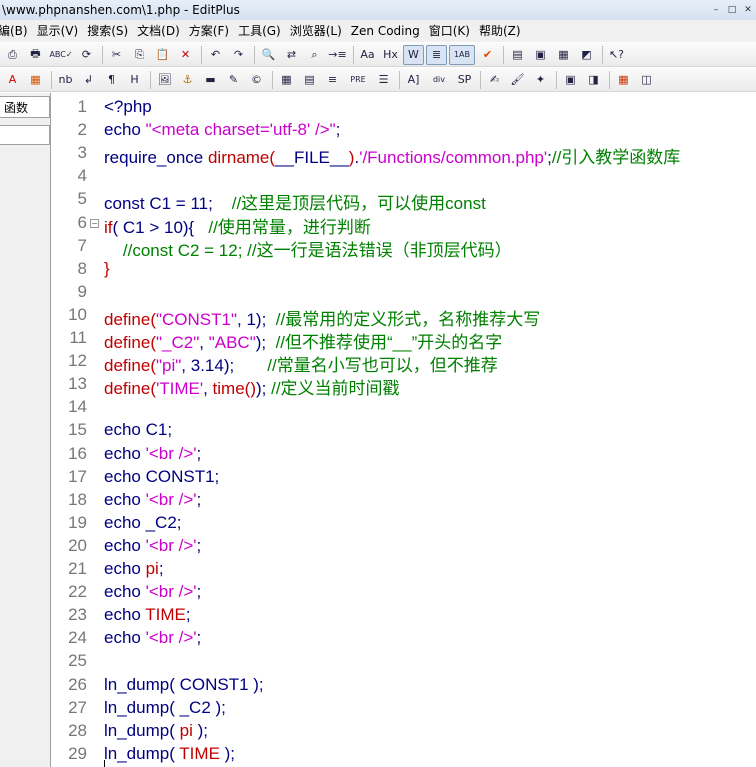 This screenshot has width=756, height=767. Describe the element at coordinates (436, 54) in the screenshot. I see `line-number-icon: ≣` at that location.